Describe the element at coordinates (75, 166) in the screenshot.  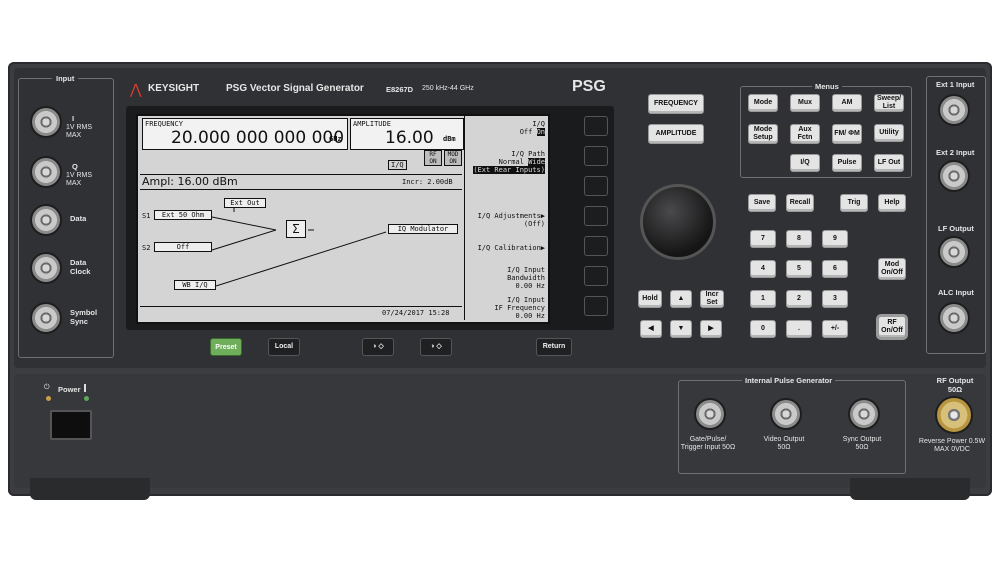
I see `q-label: Q` at that location.